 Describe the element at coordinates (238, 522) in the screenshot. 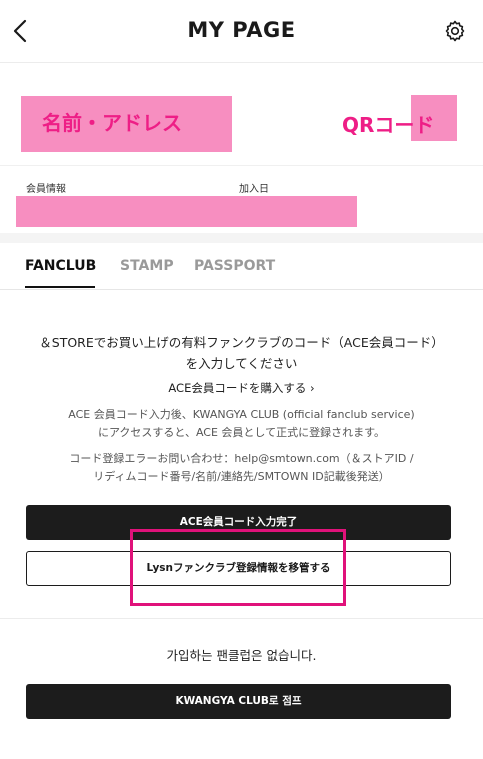

I see `code-entry-complete-button: ACE会員コード入力完了` at that location.